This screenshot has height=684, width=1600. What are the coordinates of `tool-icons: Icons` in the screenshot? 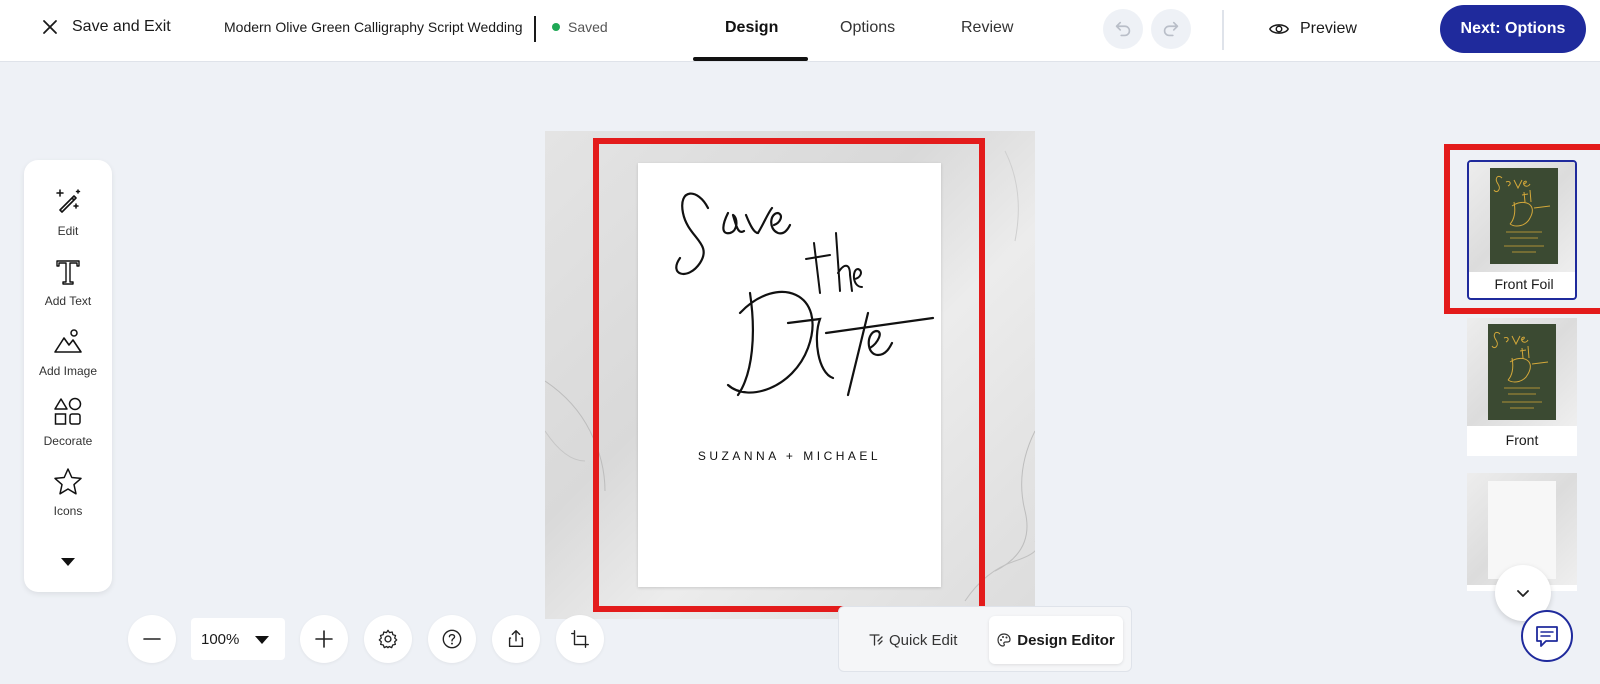 It's located at (68, 492).